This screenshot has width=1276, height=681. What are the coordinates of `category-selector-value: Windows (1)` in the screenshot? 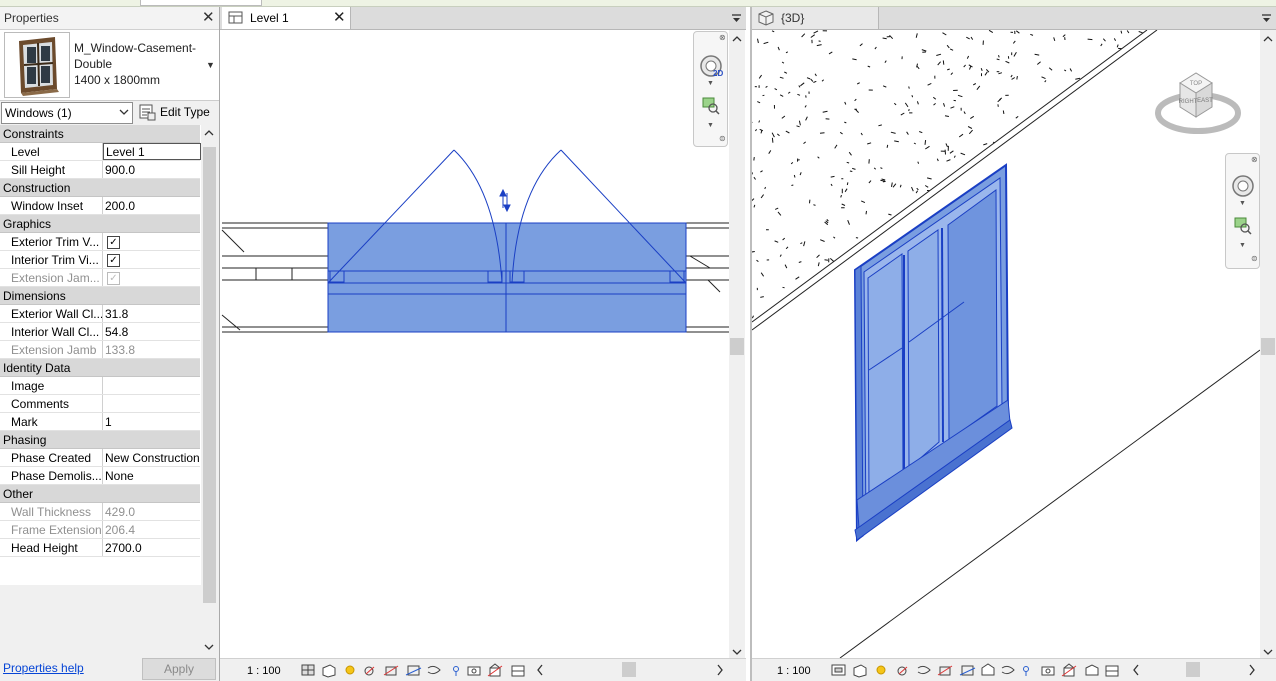 It's located at (38, 113).